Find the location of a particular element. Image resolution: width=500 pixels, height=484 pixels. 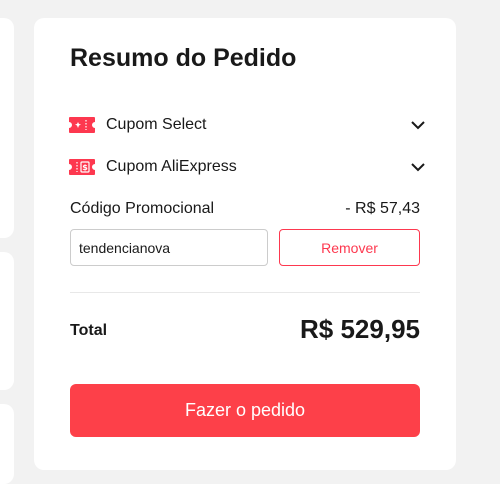

coupon-aliexpress-icon: $ is located at coordinates (82, 167).